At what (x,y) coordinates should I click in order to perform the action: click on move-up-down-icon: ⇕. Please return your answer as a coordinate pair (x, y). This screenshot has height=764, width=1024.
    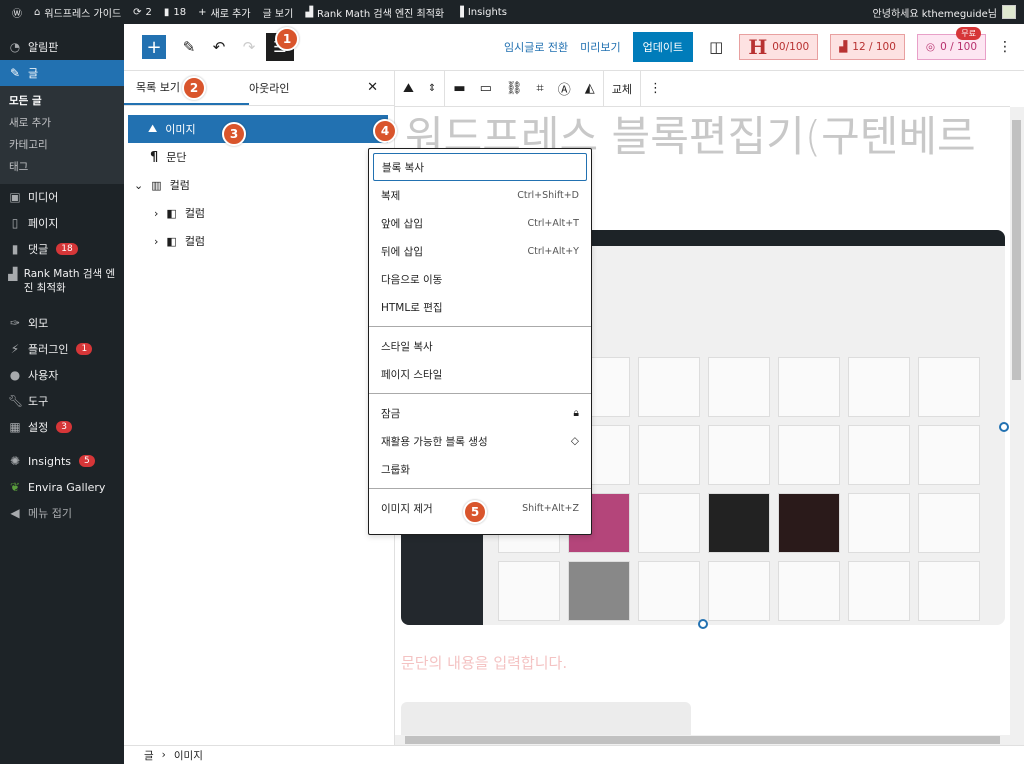
    Looking at the image, I should click on (432, 88).